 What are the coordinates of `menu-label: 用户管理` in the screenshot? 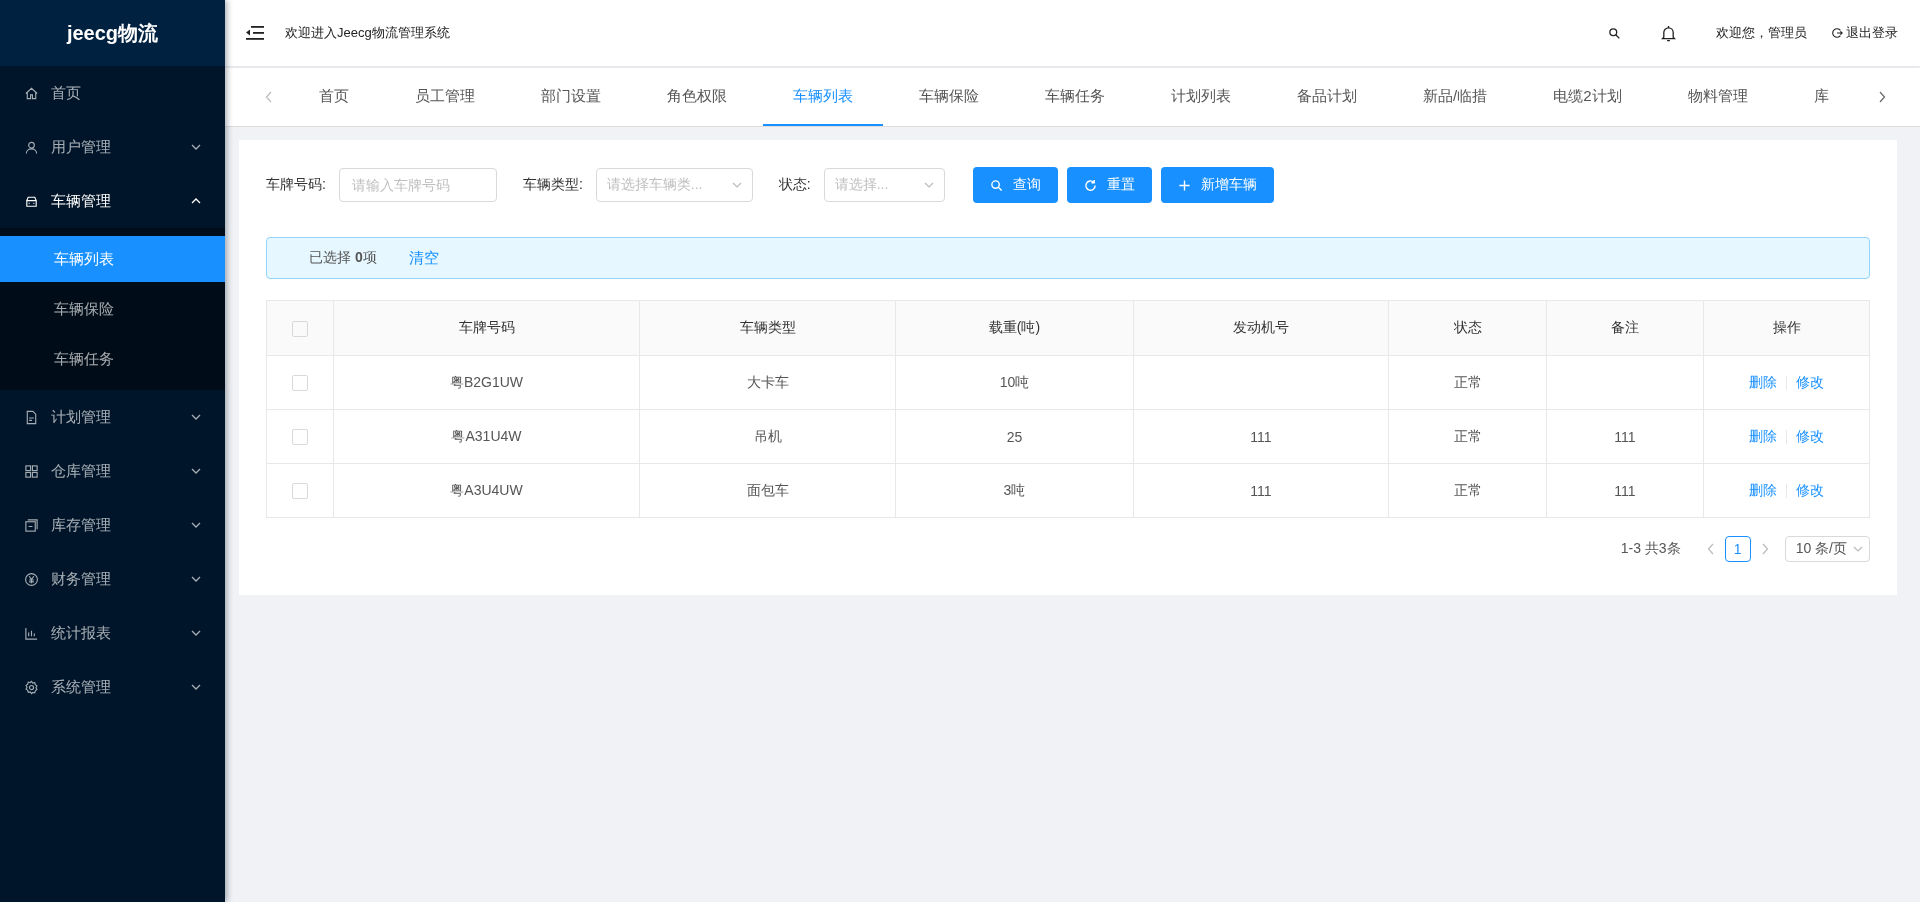 It's located at (81, 147).